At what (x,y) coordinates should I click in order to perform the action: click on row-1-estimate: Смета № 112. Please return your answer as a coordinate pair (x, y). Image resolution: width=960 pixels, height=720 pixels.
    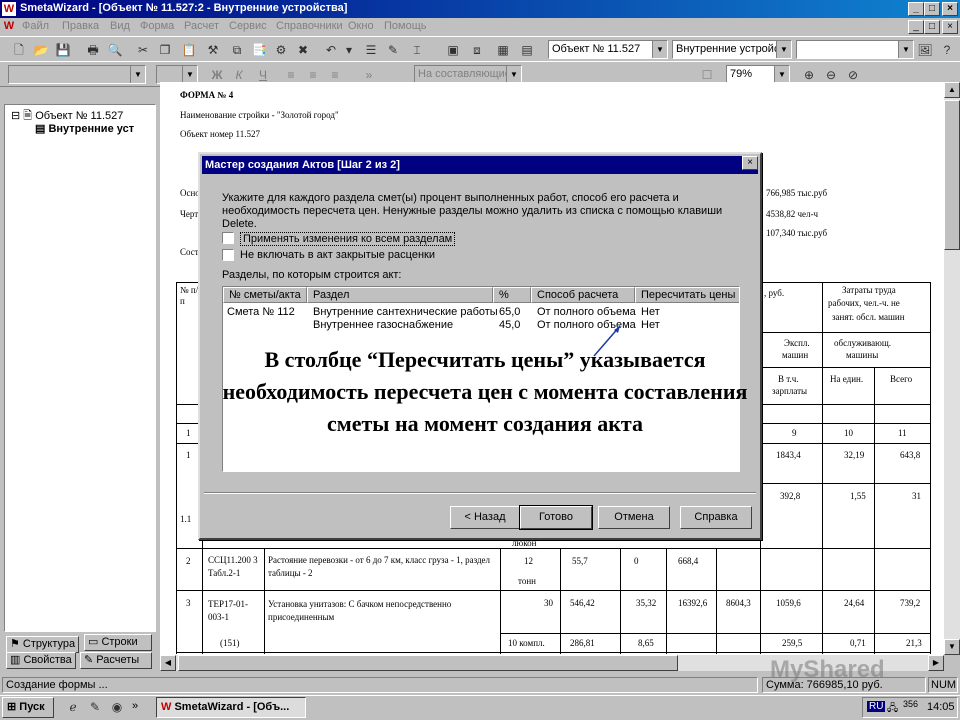
    Looking at the image, I should click on (261, 312).